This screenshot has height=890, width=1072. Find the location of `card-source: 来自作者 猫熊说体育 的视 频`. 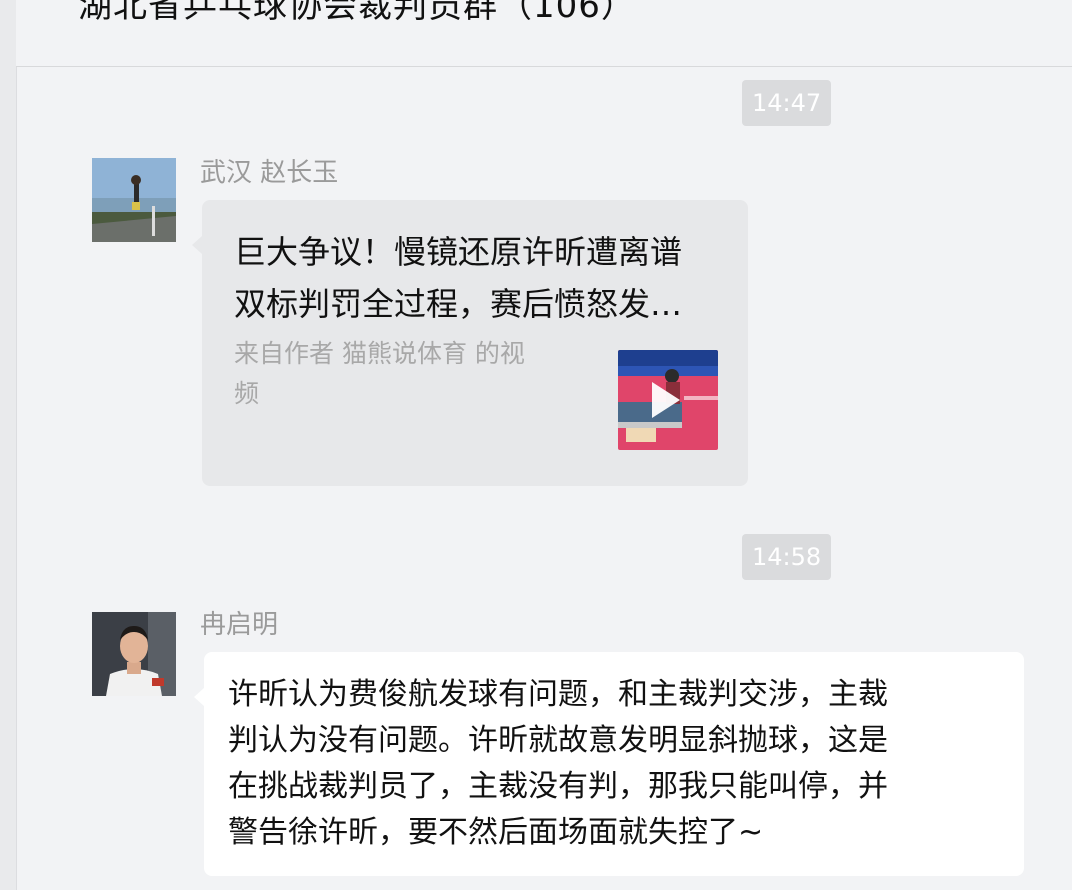

card-source: 来自作者 猫熊说体育 的视 频 is located at coordinates (379, 373).